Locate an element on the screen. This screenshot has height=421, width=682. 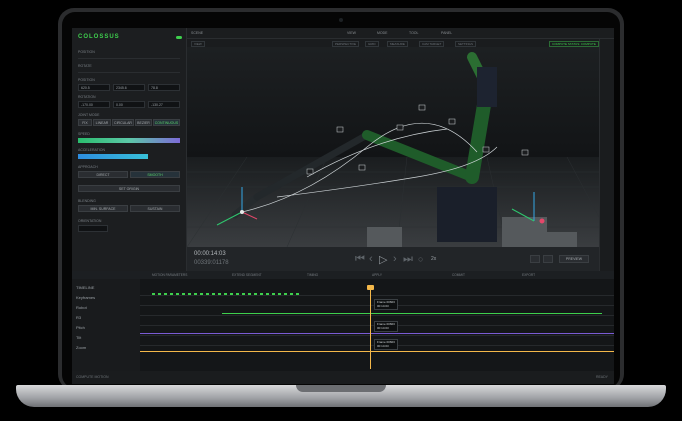
rotation-z-field: -130.27 is located at coordinates (164, 104).